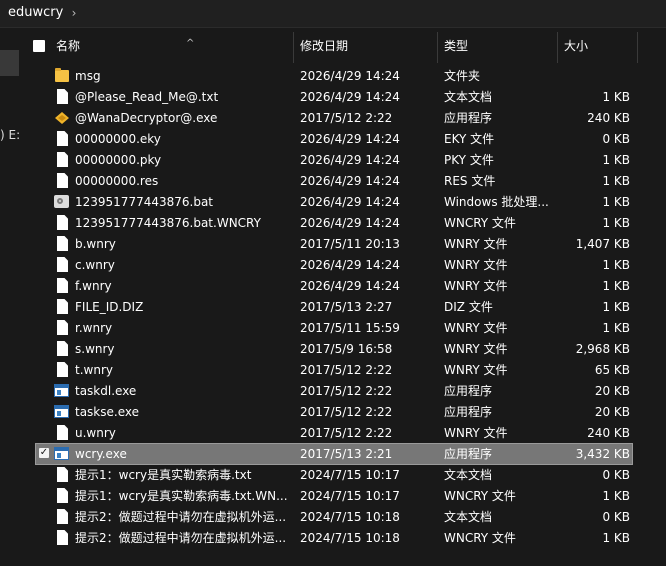 This screenshot has width=666, height=566. I want to click on file-row: 00000000.res 2026/4/29 14:24 RES 文件 1 KB, so click(334, 181).